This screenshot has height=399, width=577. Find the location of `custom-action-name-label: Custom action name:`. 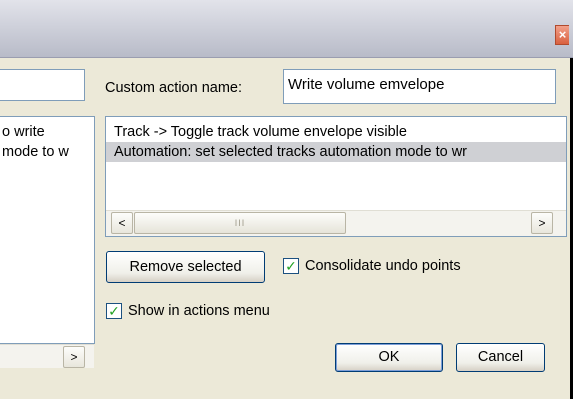

custom-action-name-label: Custom action name: is located at coordinates (174, 88).